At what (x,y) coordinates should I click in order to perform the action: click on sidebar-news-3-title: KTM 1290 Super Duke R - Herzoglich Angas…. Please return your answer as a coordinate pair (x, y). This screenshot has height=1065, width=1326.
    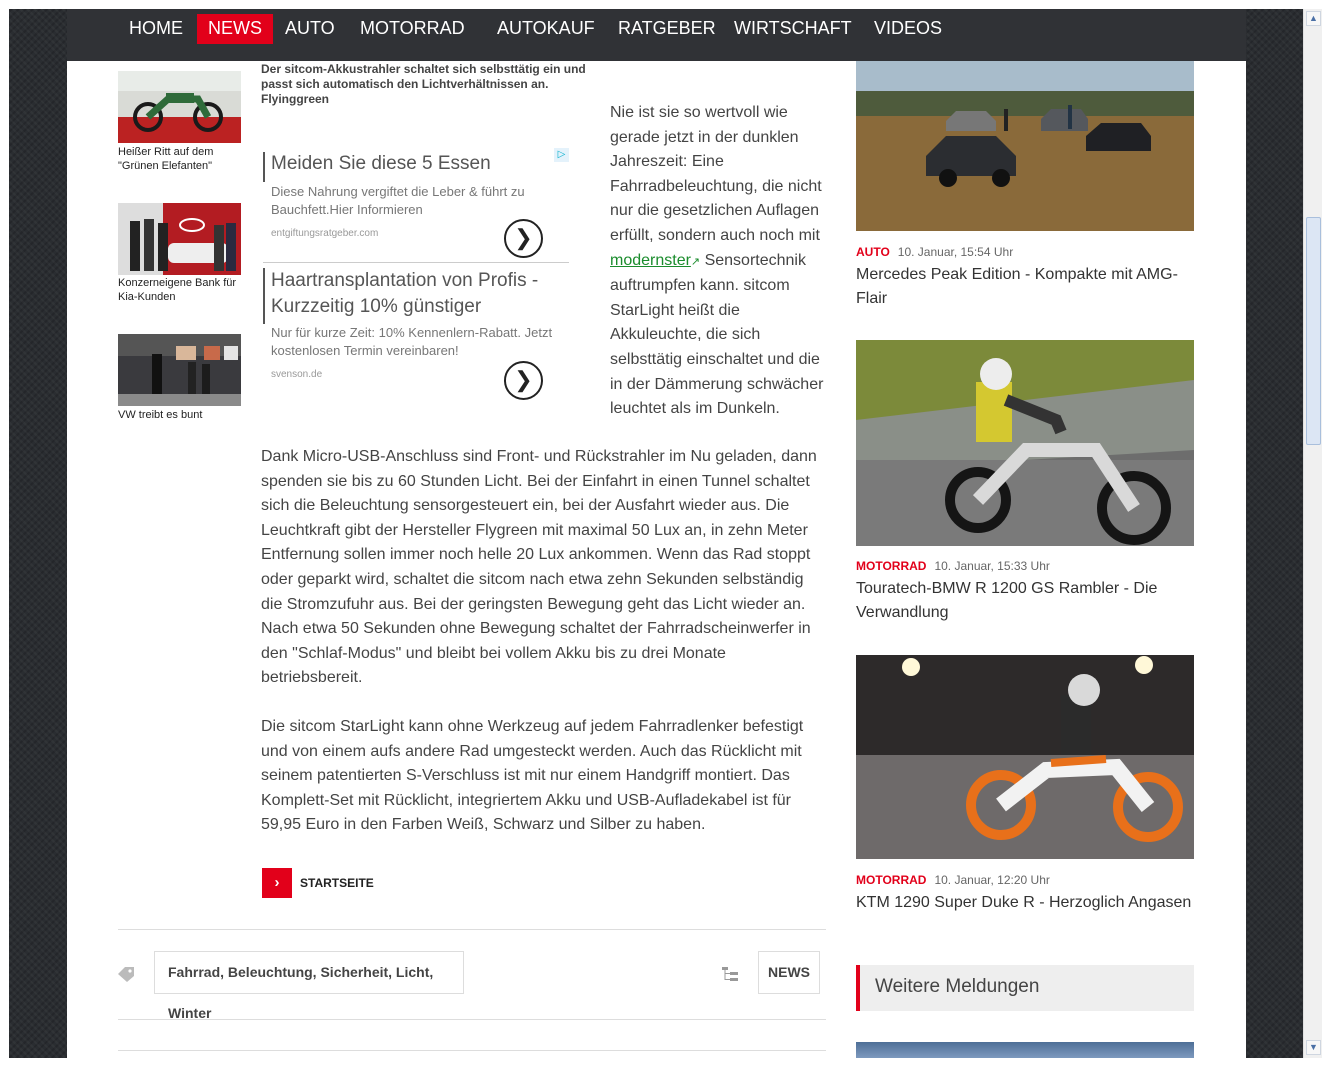
    Looking at the image, I should click on (1026, 903).